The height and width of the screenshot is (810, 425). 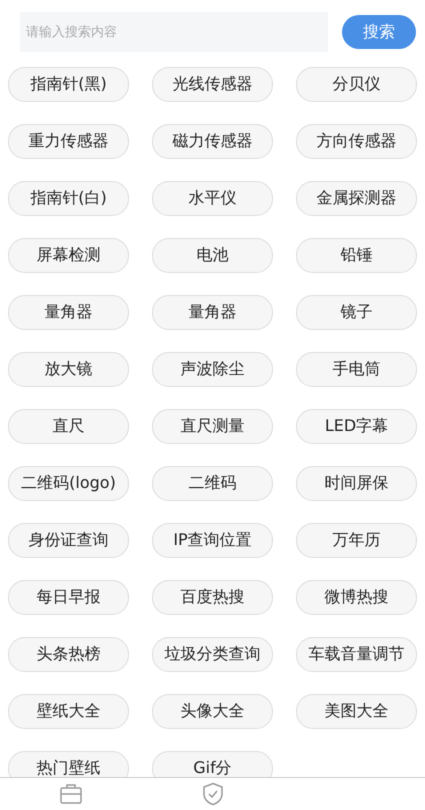 I want to click on tool-button: 百度热搜, so click(x=212, y=597).